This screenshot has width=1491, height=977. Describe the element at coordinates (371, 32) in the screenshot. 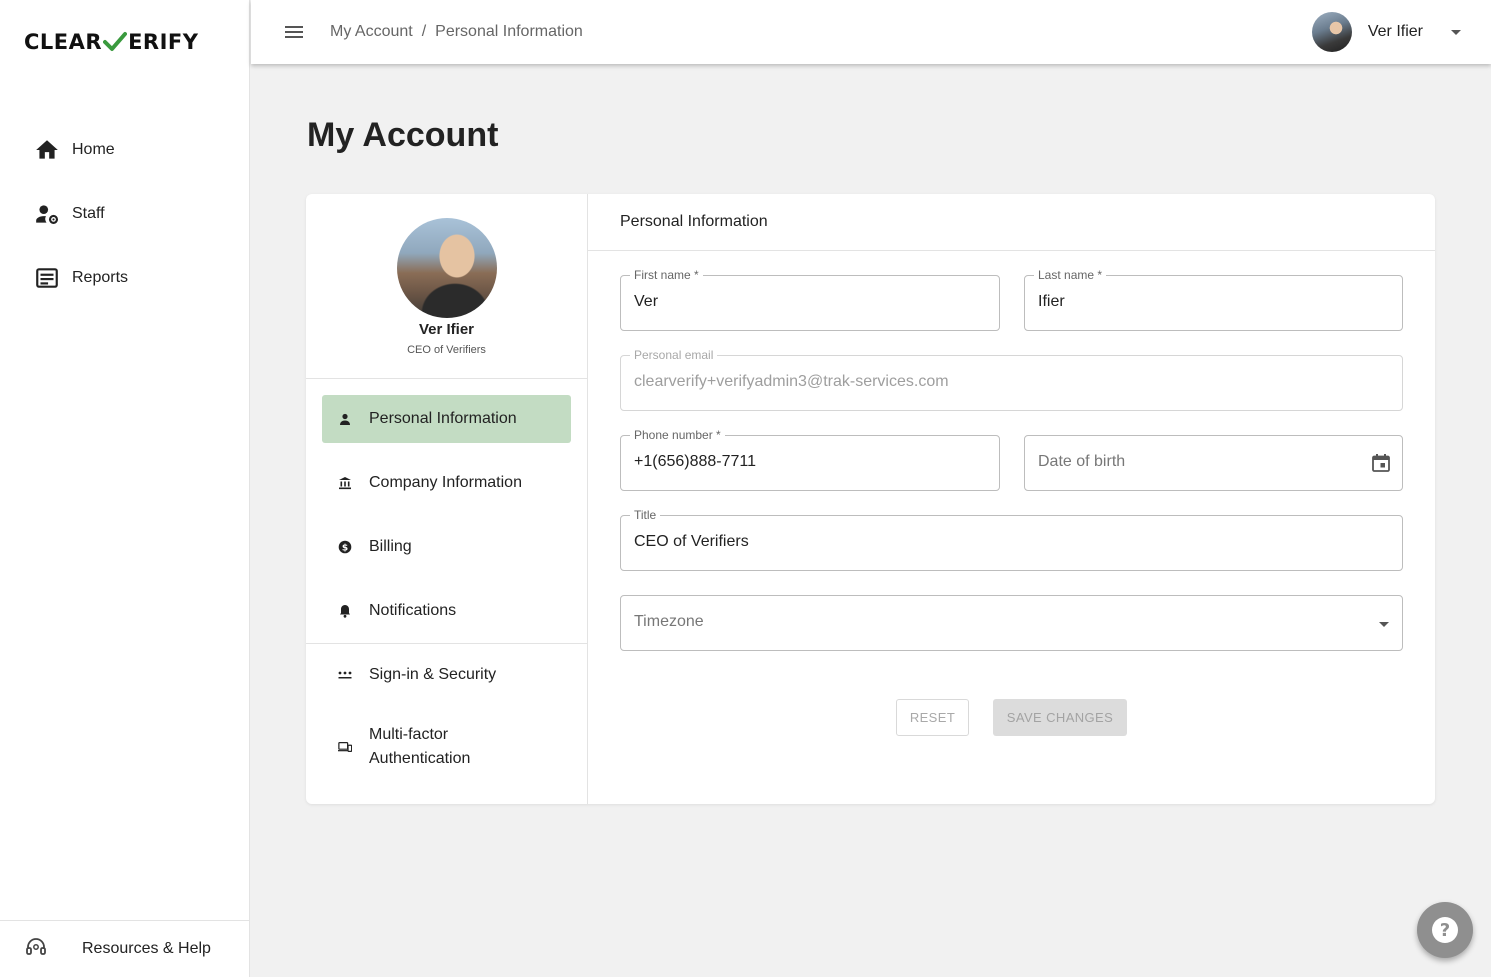

I see `breadcrumb-my-account: My Account` at that location.